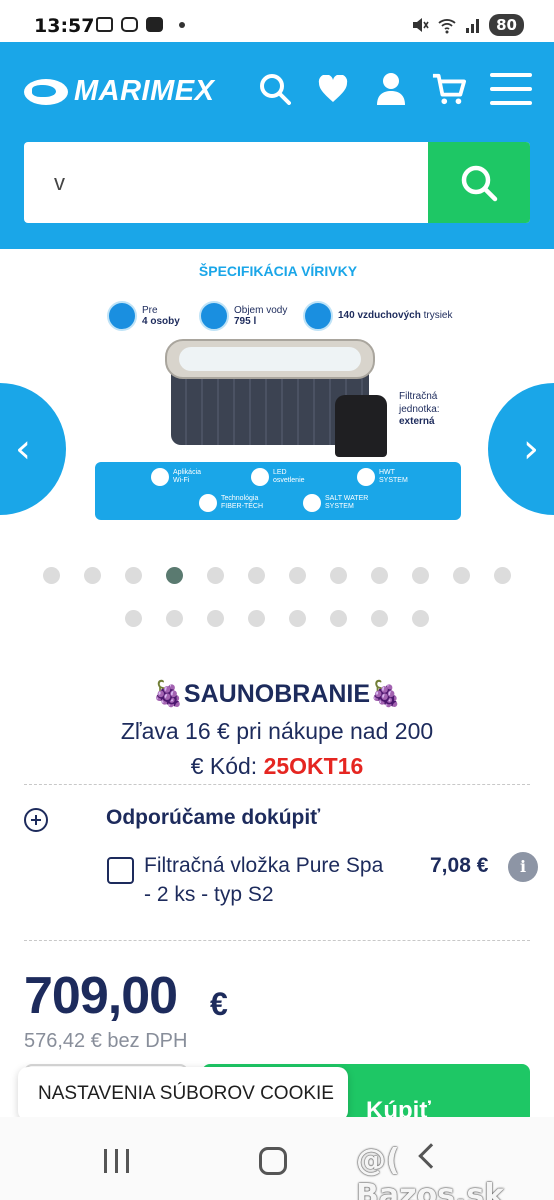  I want to click on spec-volume: Objem vody 795 l, so click(243, 316).